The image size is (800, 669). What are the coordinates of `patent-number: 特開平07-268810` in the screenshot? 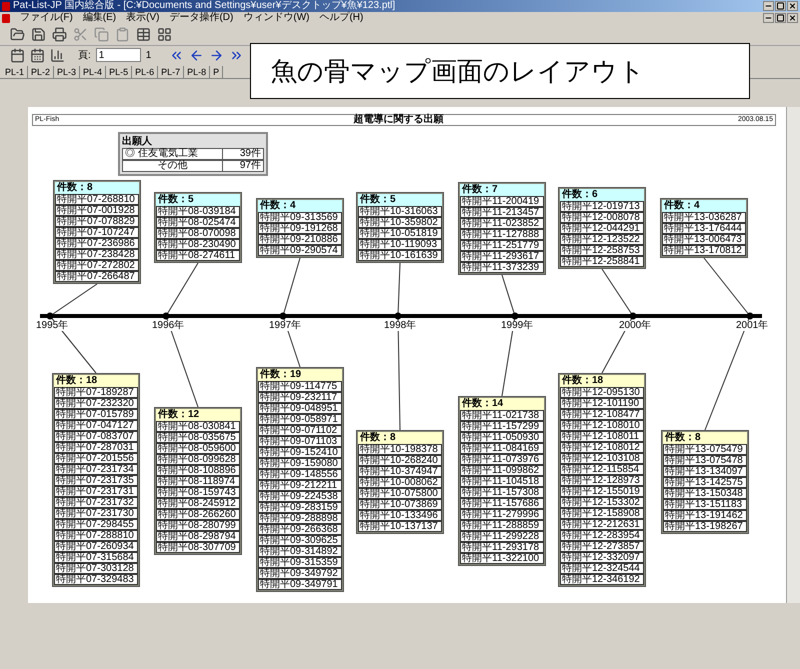 It's located at (97, 199).